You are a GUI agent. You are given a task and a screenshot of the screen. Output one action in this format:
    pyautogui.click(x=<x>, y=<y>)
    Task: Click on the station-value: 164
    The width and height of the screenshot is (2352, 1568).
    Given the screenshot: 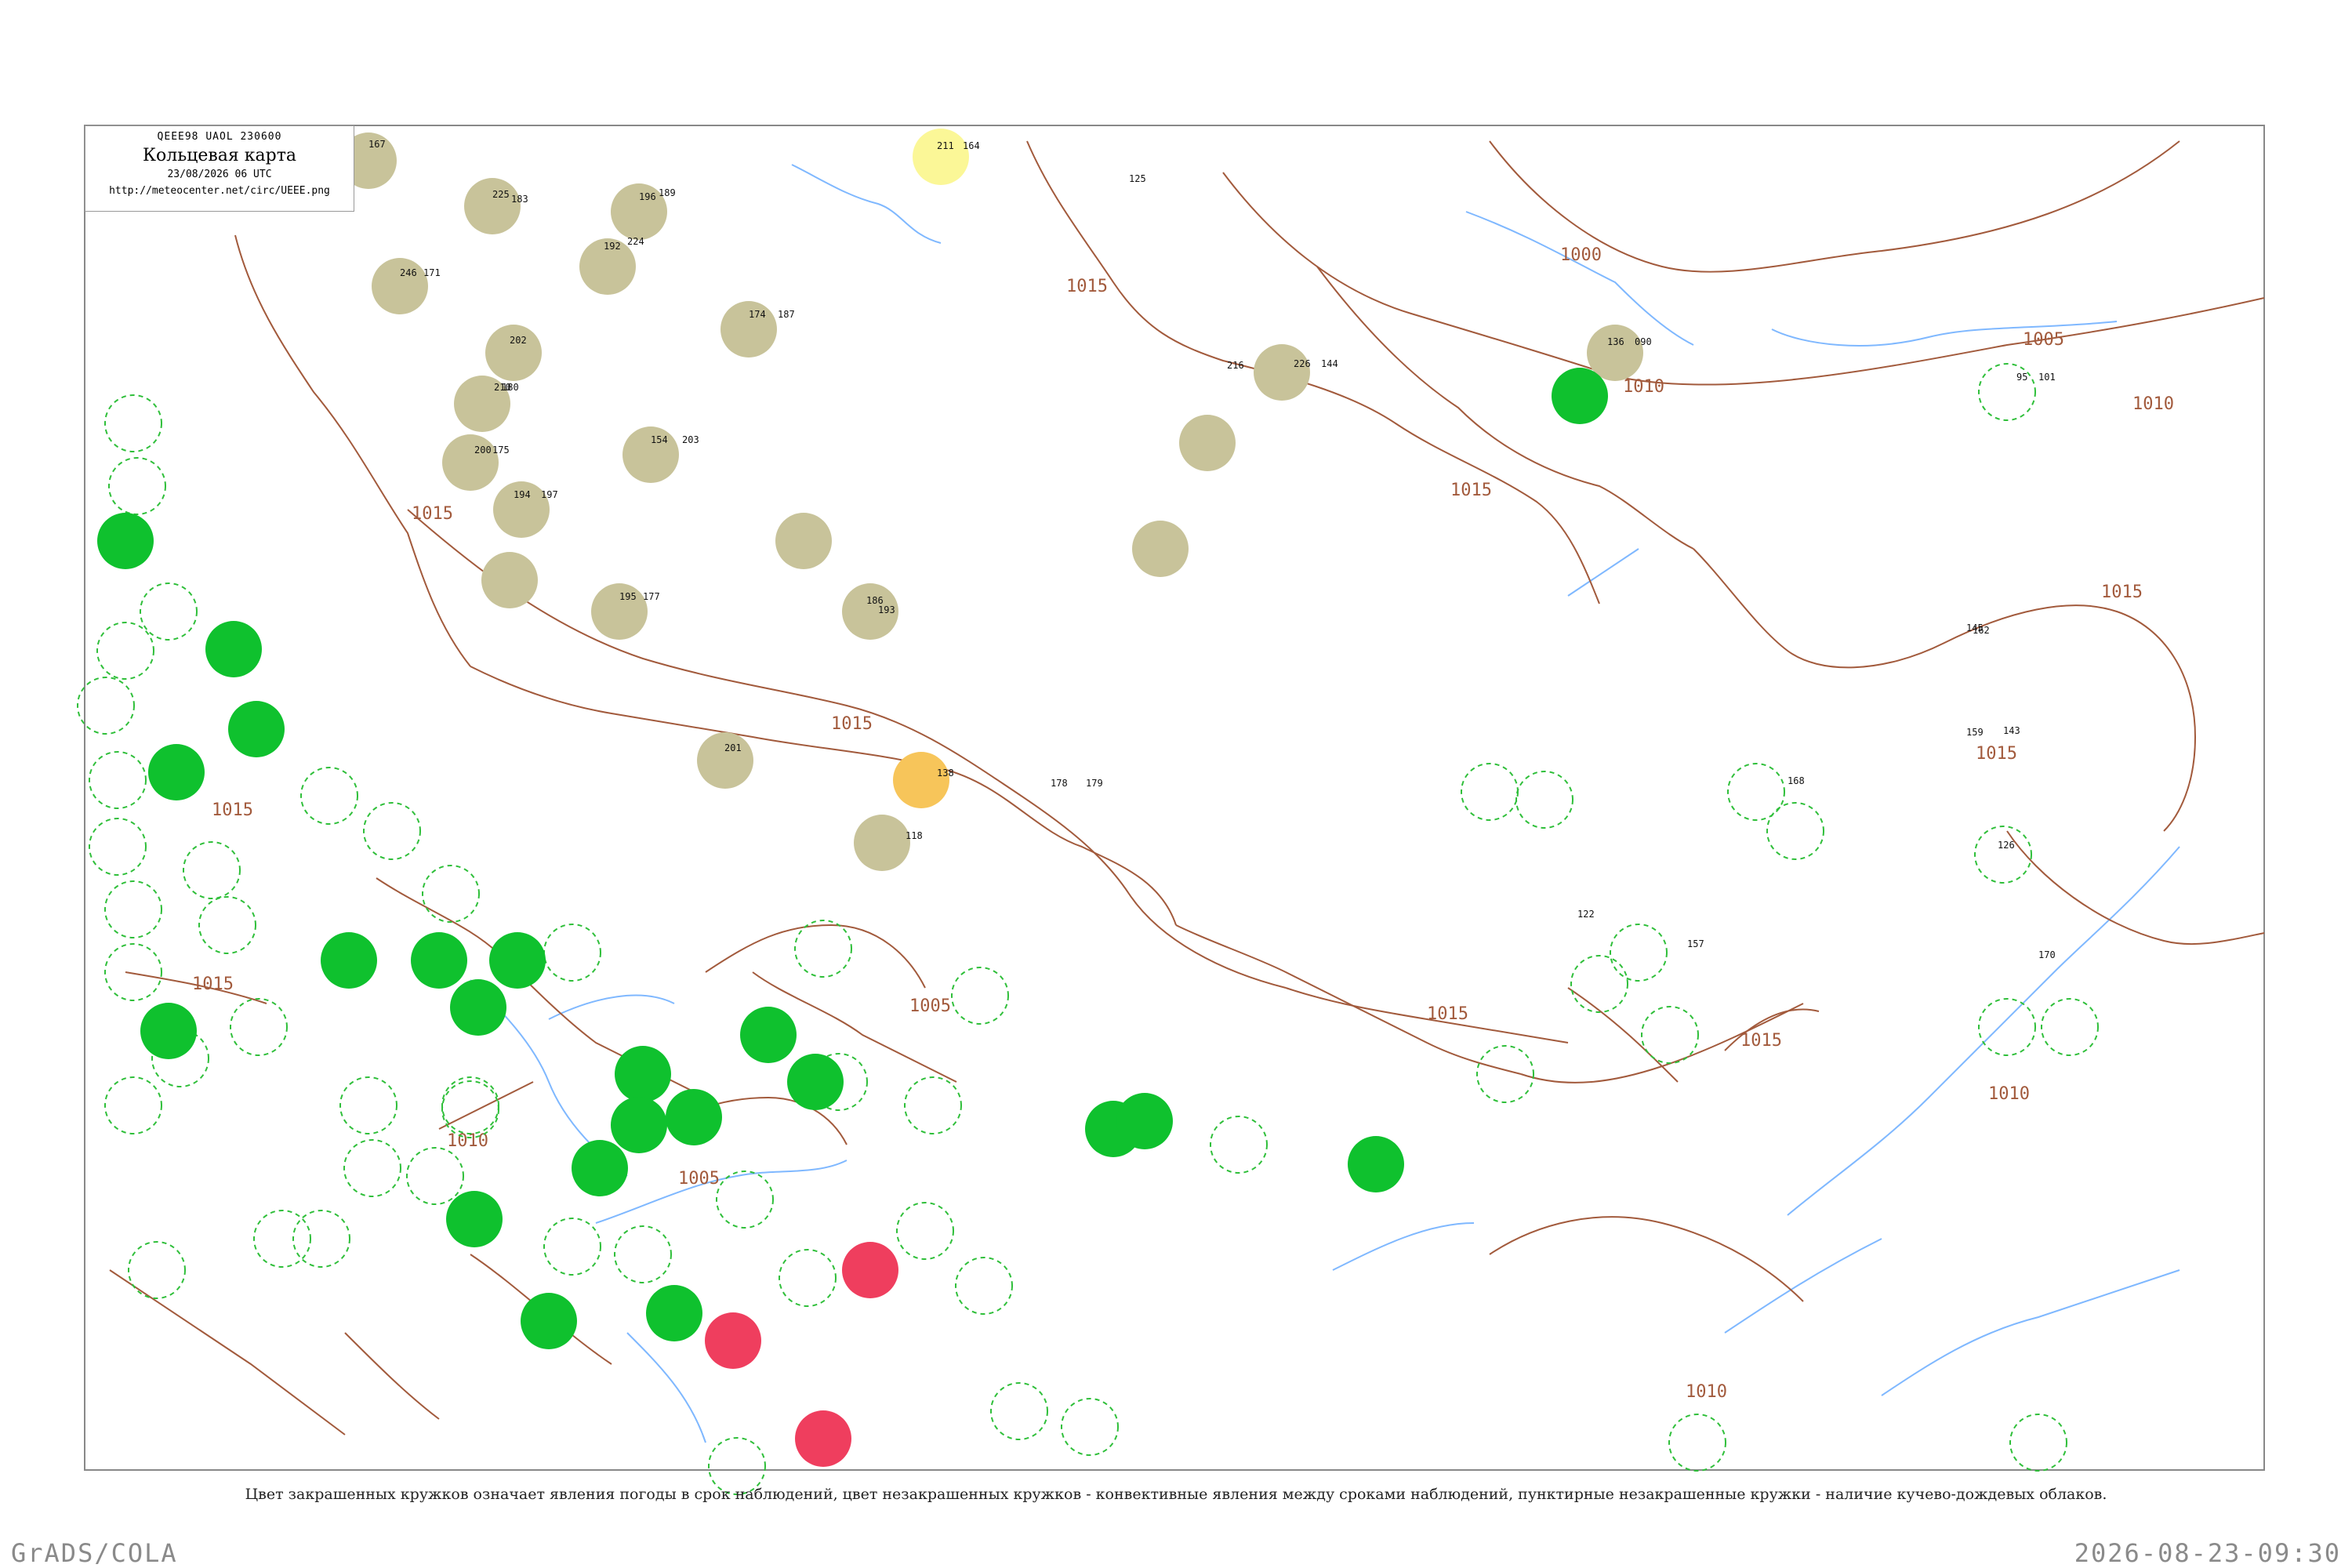 What is the action you would take?
    pyautogui.click(x=971, y=145)
    